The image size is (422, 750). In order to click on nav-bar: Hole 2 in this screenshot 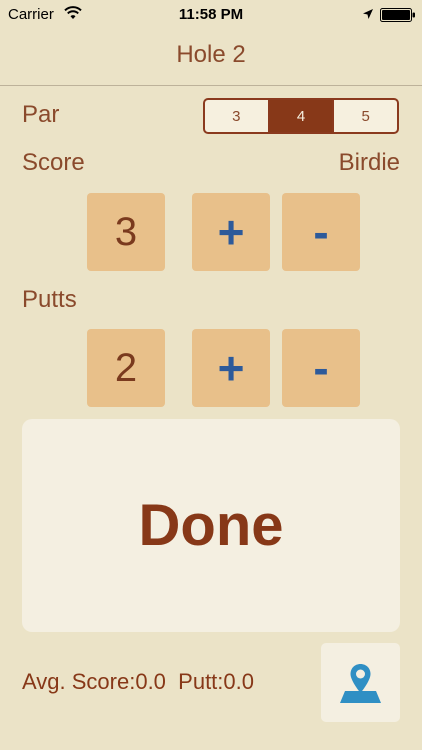, I will do `click(211, 58)`.